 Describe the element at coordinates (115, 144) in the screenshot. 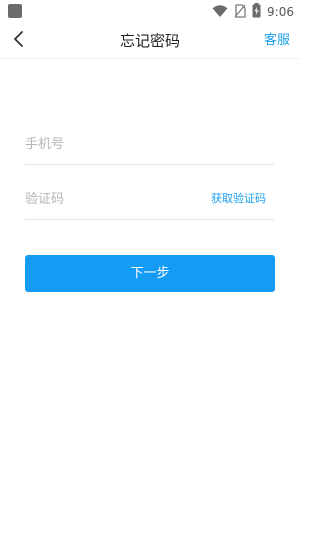

I see `phone-input` at that location.